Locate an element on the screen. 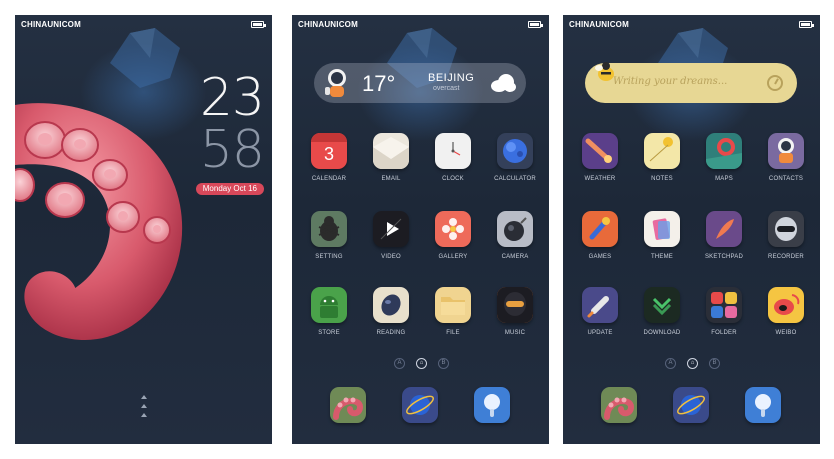  app-label: CONTACTS is located at coordinates (786, 179).